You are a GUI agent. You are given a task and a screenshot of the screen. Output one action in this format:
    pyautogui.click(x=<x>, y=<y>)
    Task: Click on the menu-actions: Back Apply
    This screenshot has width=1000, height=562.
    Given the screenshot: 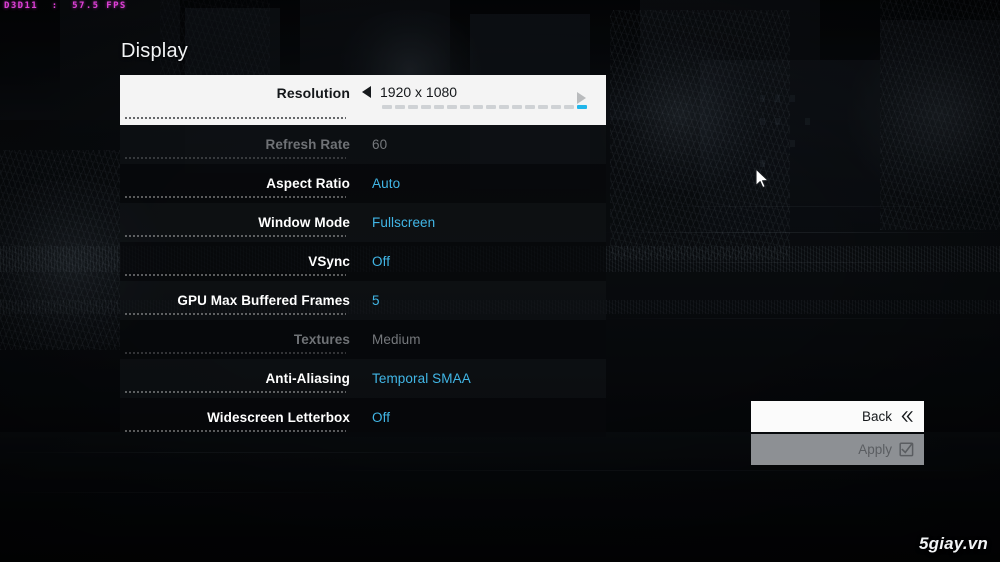 What is the action you would take?
    pyautogui.click(x=837, y=433)
    